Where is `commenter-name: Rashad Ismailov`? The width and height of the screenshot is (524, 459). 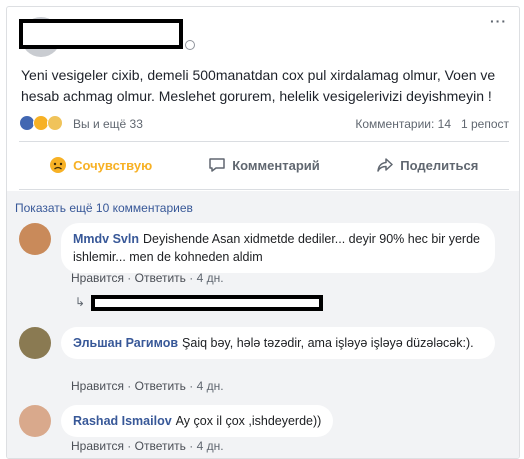
commenter-name: Rashad Ismailov is located at coordinates (122, 421).